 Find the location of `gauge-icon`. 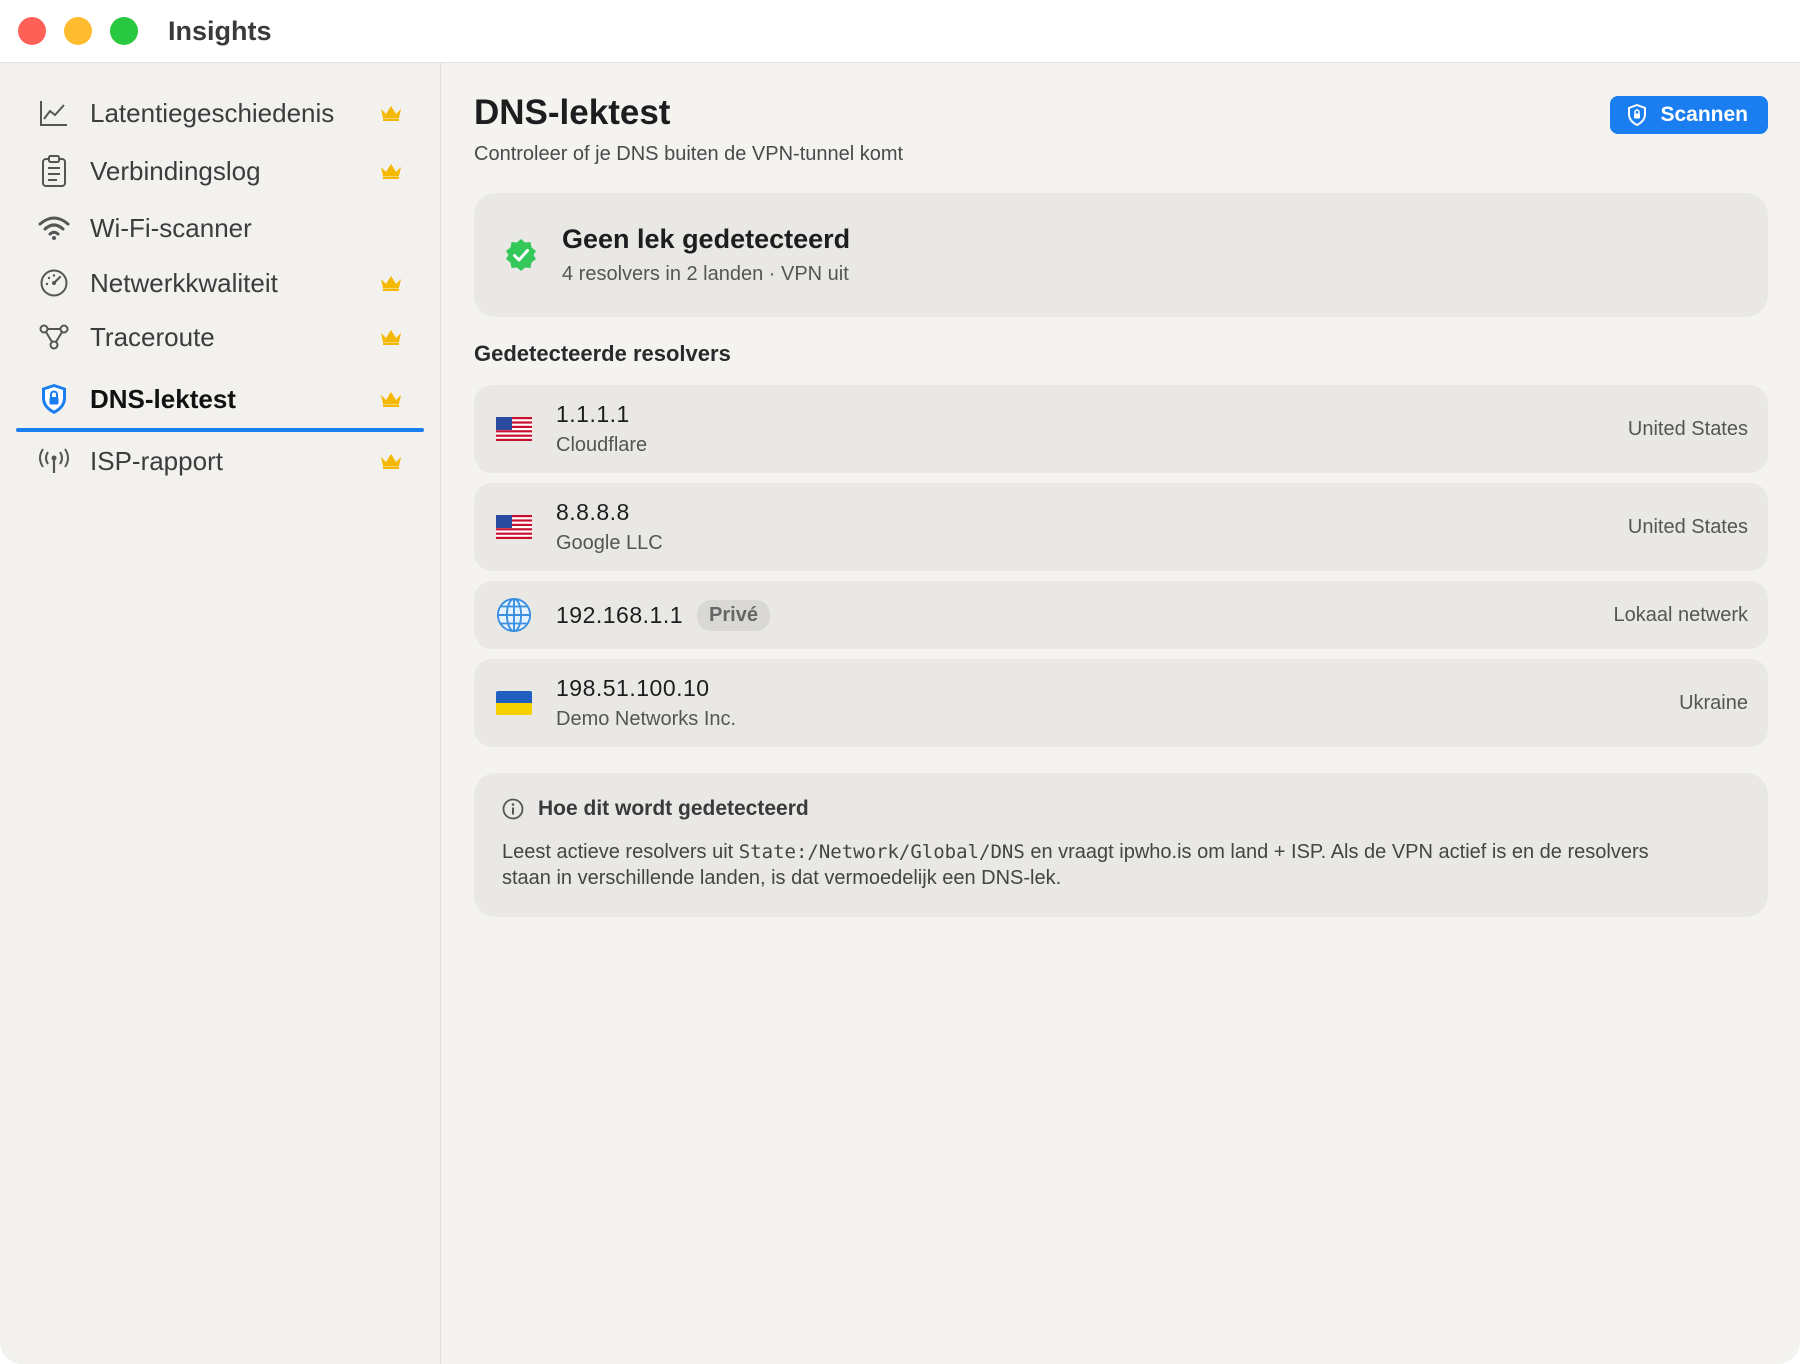

gauge-icon is located at coordinates (54, 283).